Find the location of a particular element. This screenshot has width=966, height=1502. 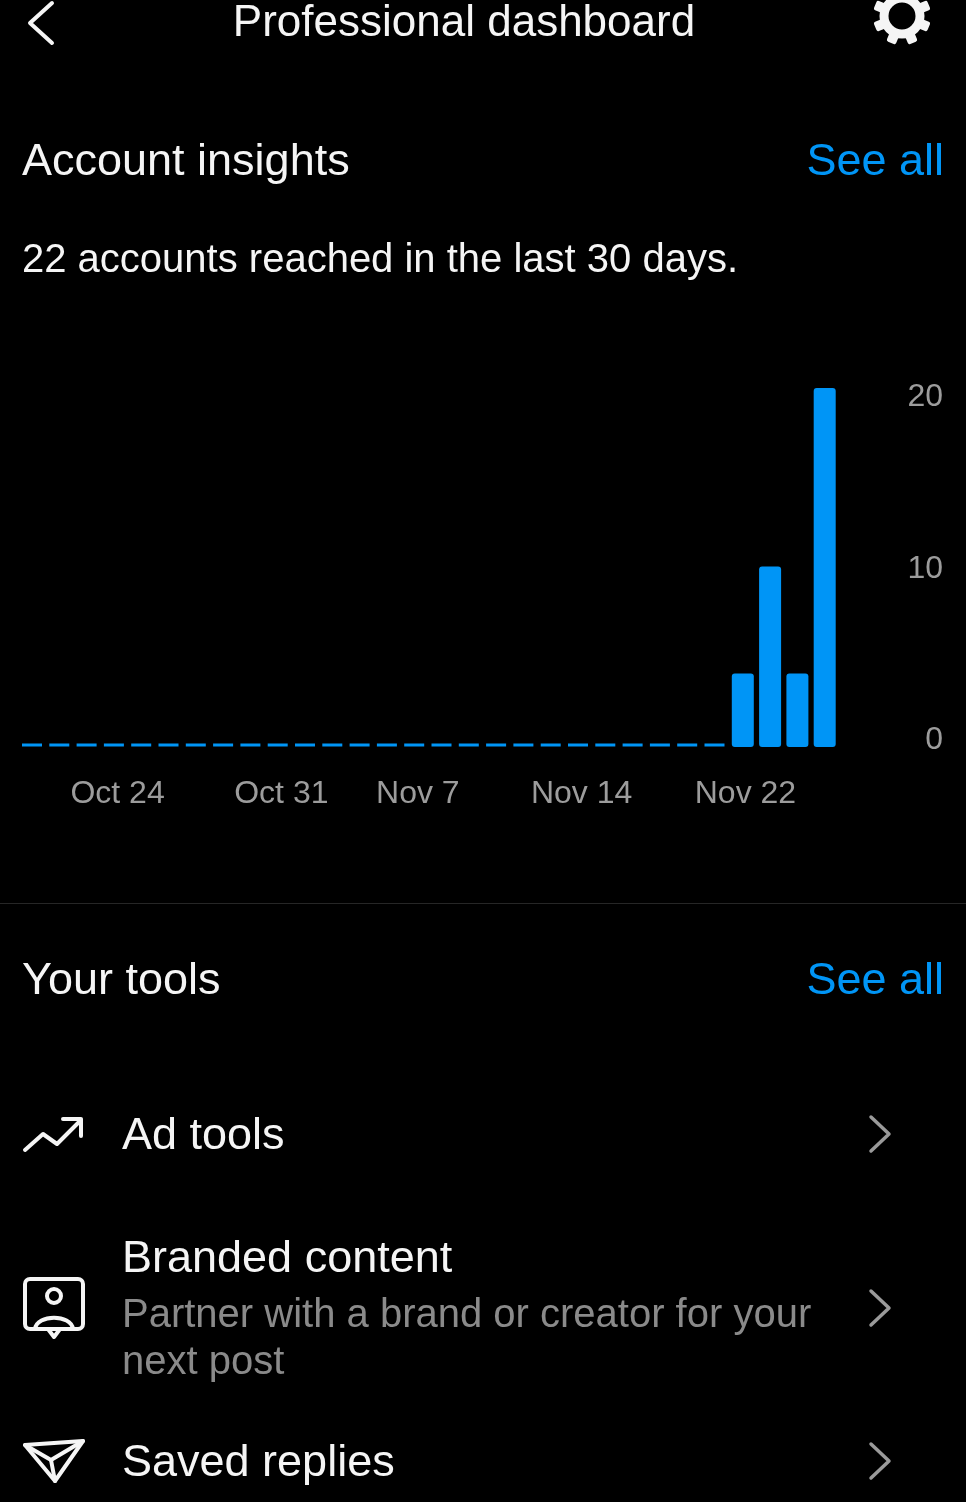

tool-title: Ad tools is located at coordinates (203, 1134).